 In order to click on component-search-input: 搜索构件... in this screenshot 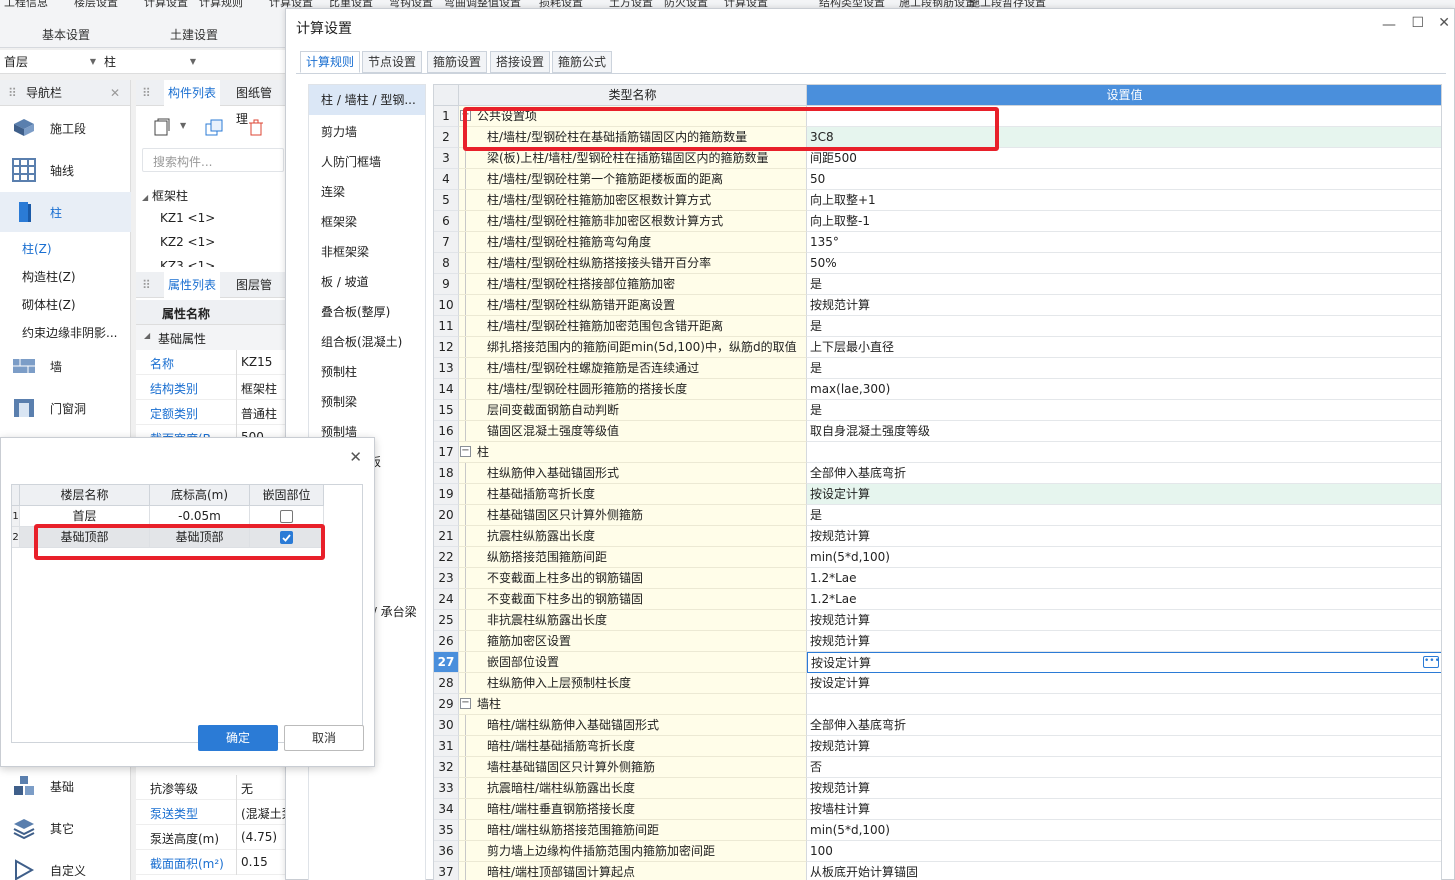, I will do `click(213, 160)`.